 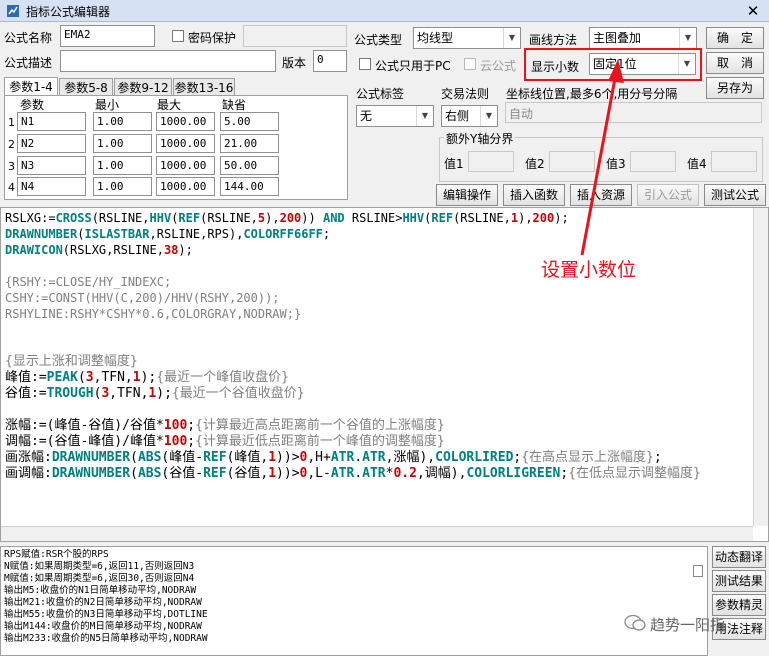 I want to click on formula-name-label: 公式名称, so click(x=28, y=38).